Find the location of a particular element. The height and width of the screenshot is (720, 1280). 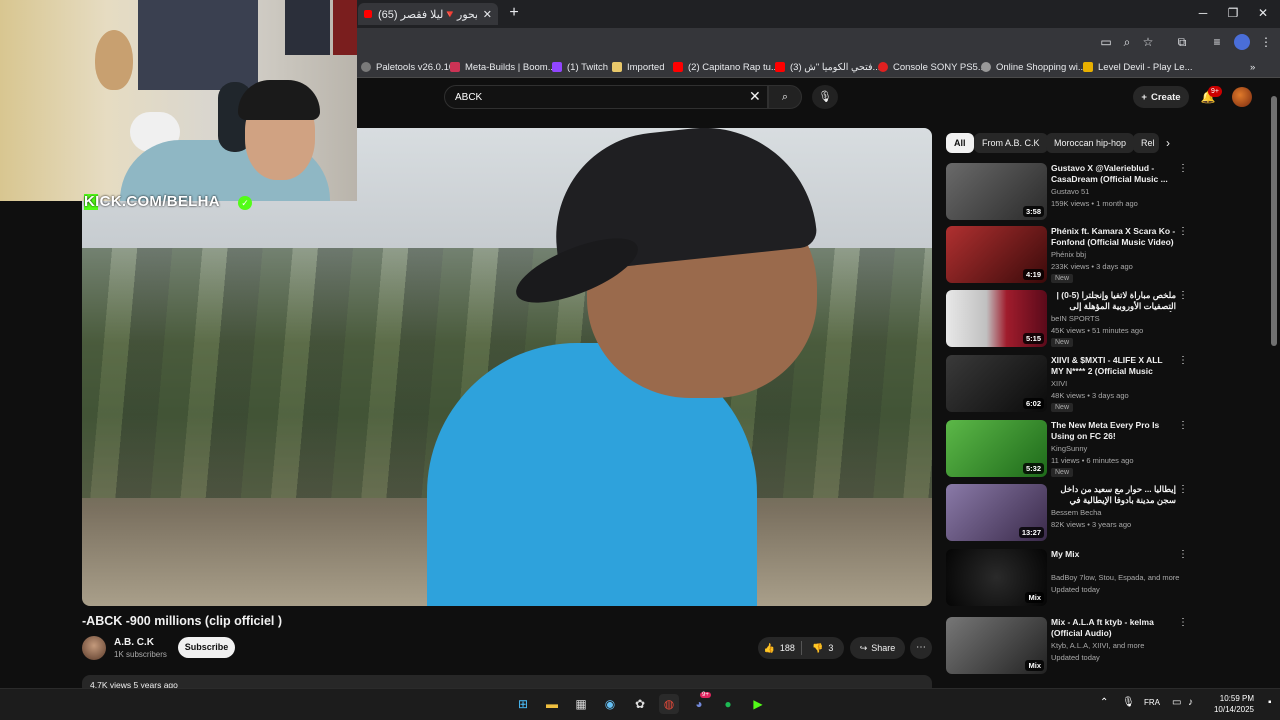

chip-from-channel: From A.B. C.K is located at coordinates (1011, 143).